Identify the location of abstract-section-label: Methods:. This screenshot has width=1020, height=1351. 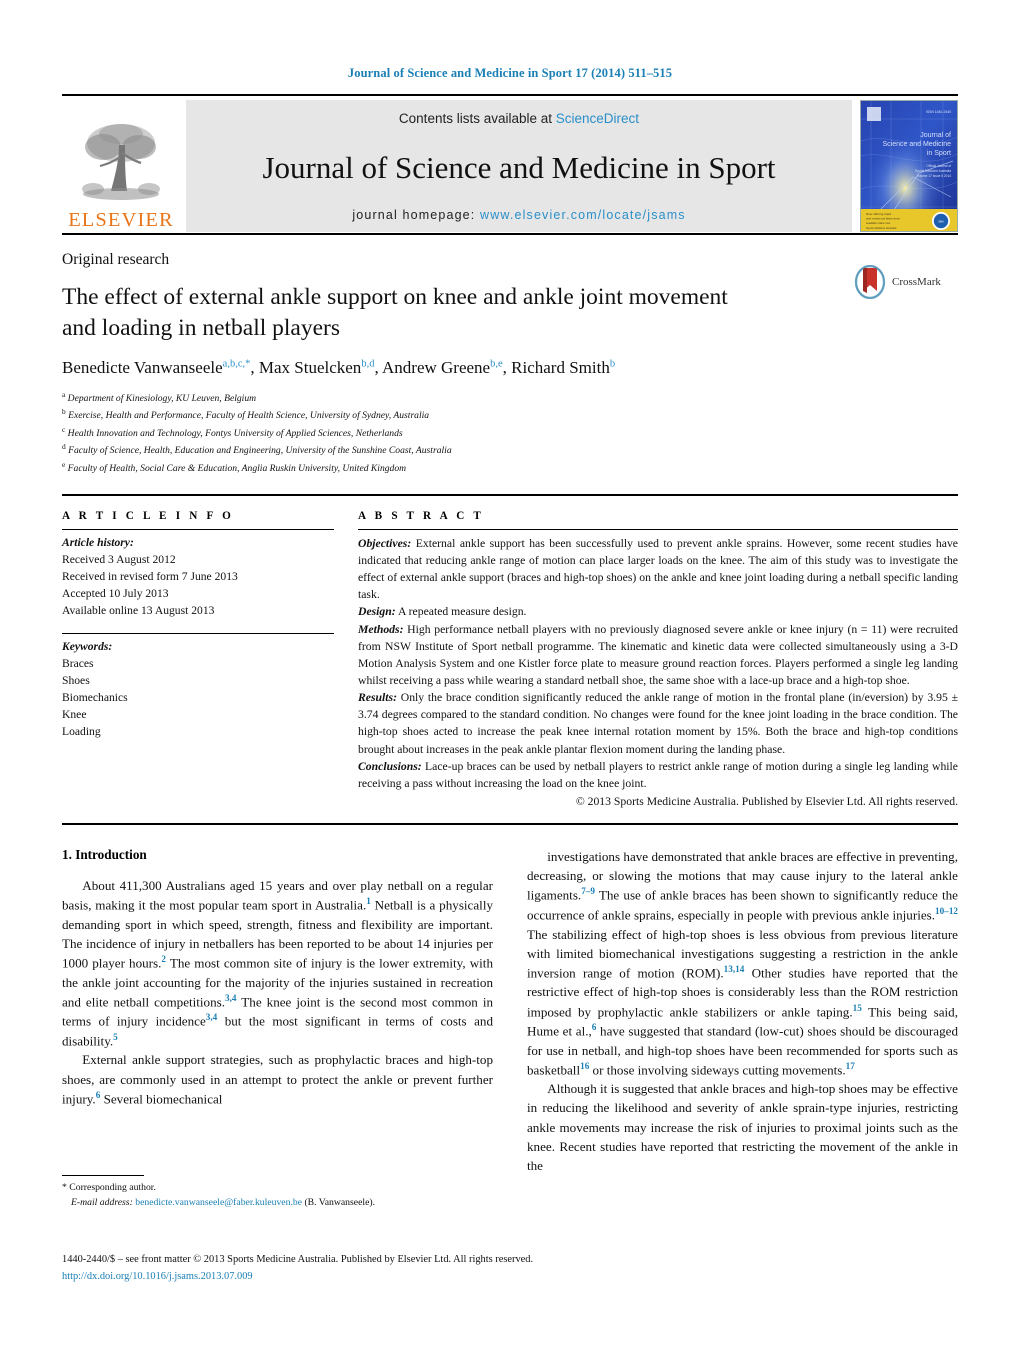
(381, 629).